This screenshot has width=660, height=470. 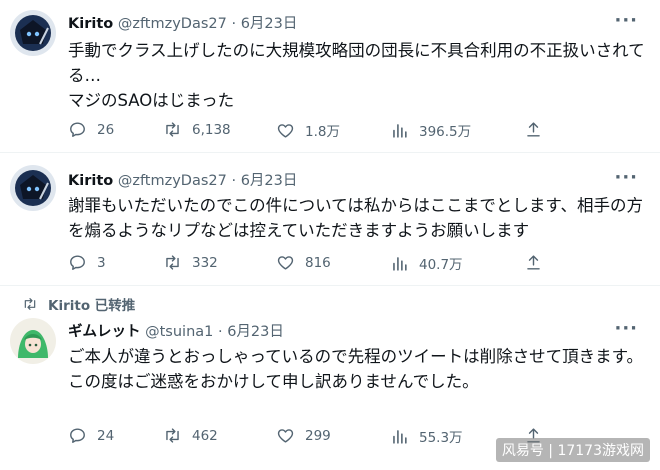 I want to click on retweet-context: Kirito 已转推, so click(x=78, y=304).